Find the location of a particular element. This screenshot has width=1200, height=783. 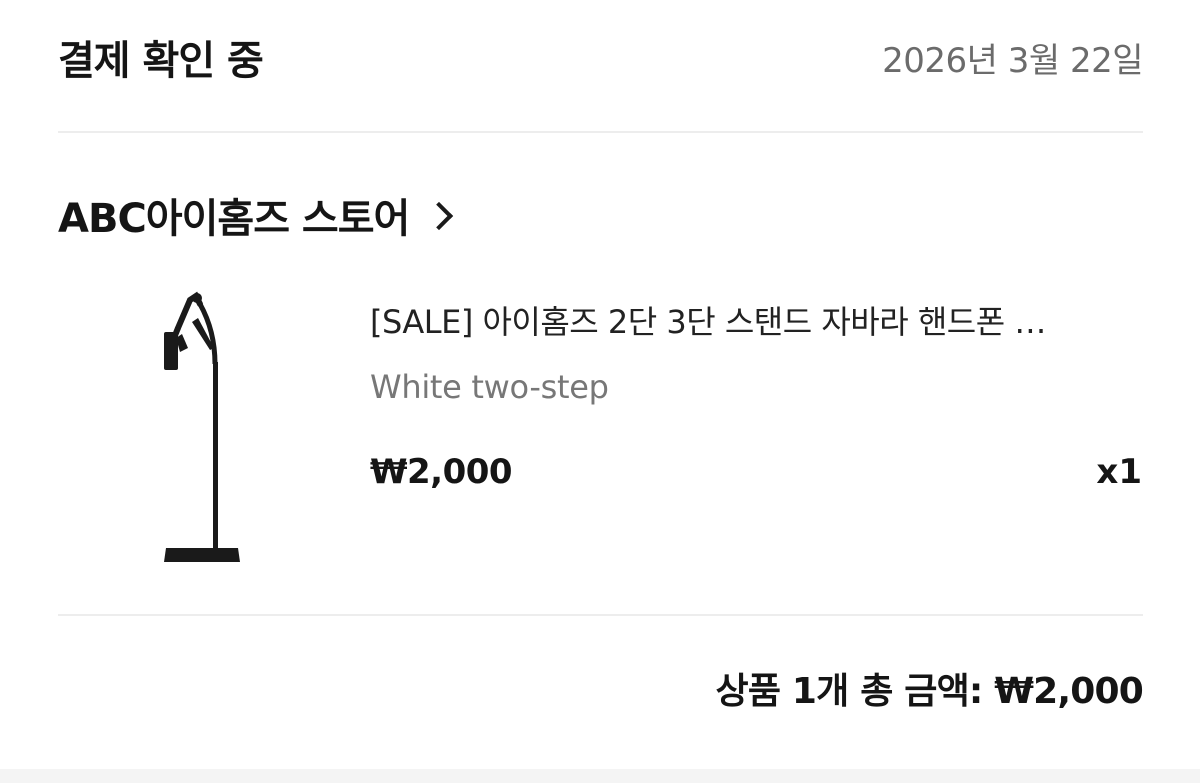

order-header: 결제 확인 중 2026년 3월 22일 is located at coordinates (600, 57).